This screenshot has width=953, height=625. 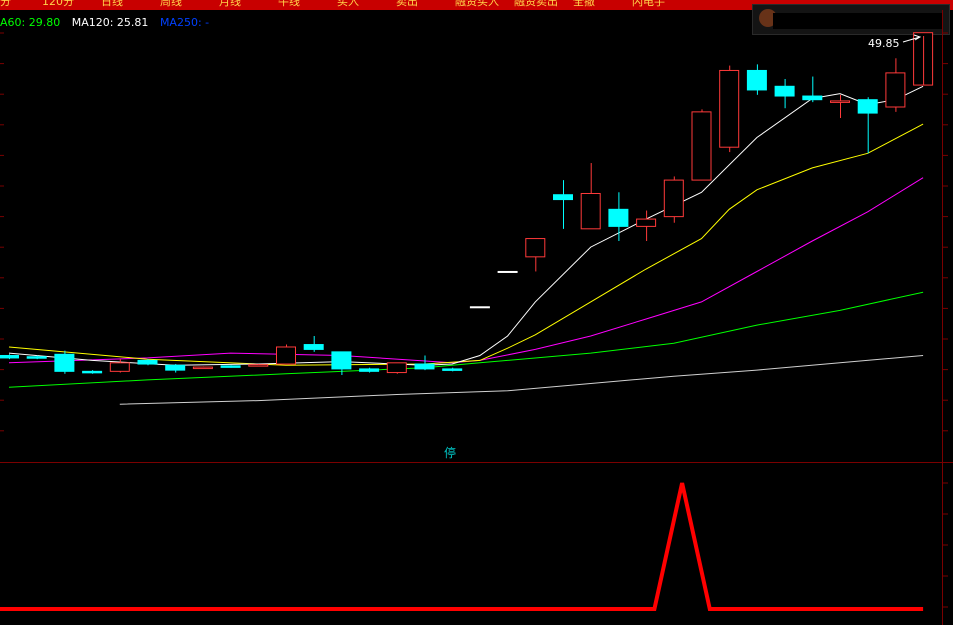 What do you see at coordinates (466, 339) in the screenshot?
I see `ma60-line` at bounding box center [466, 339].